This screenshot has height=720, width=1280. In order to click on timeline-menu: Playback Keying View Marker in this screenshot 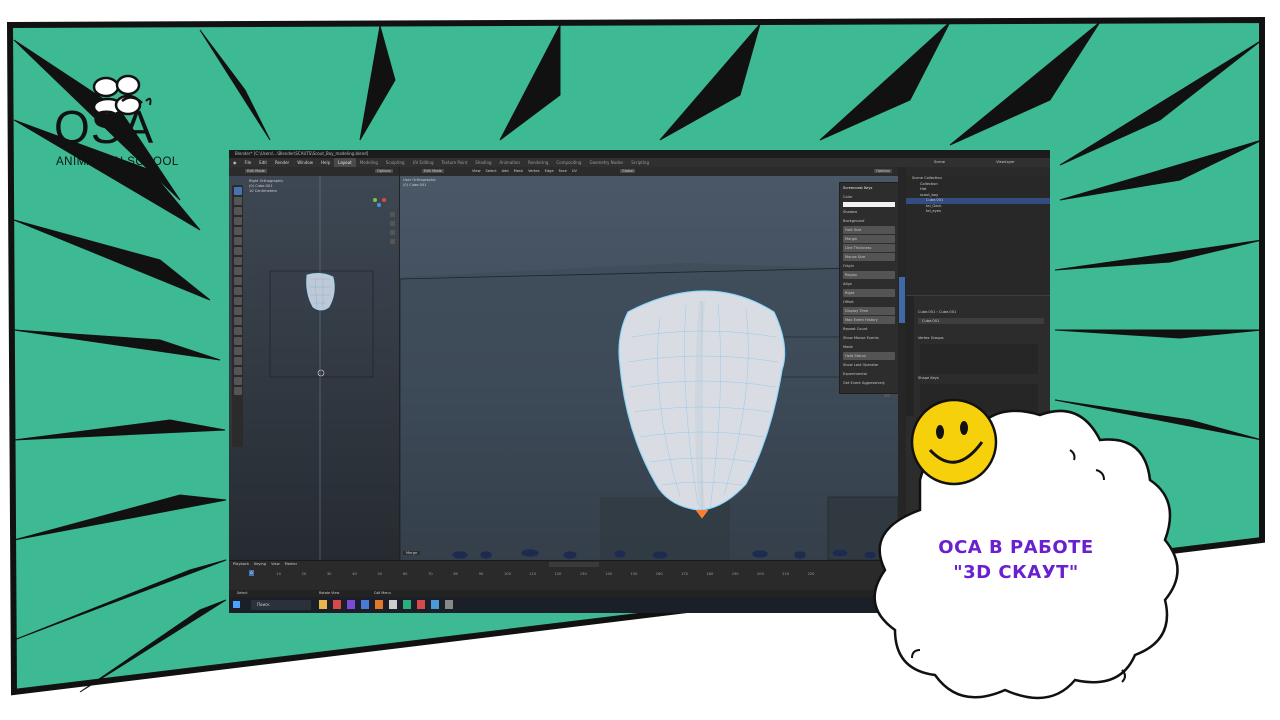, I will do `click(265, 564)`.